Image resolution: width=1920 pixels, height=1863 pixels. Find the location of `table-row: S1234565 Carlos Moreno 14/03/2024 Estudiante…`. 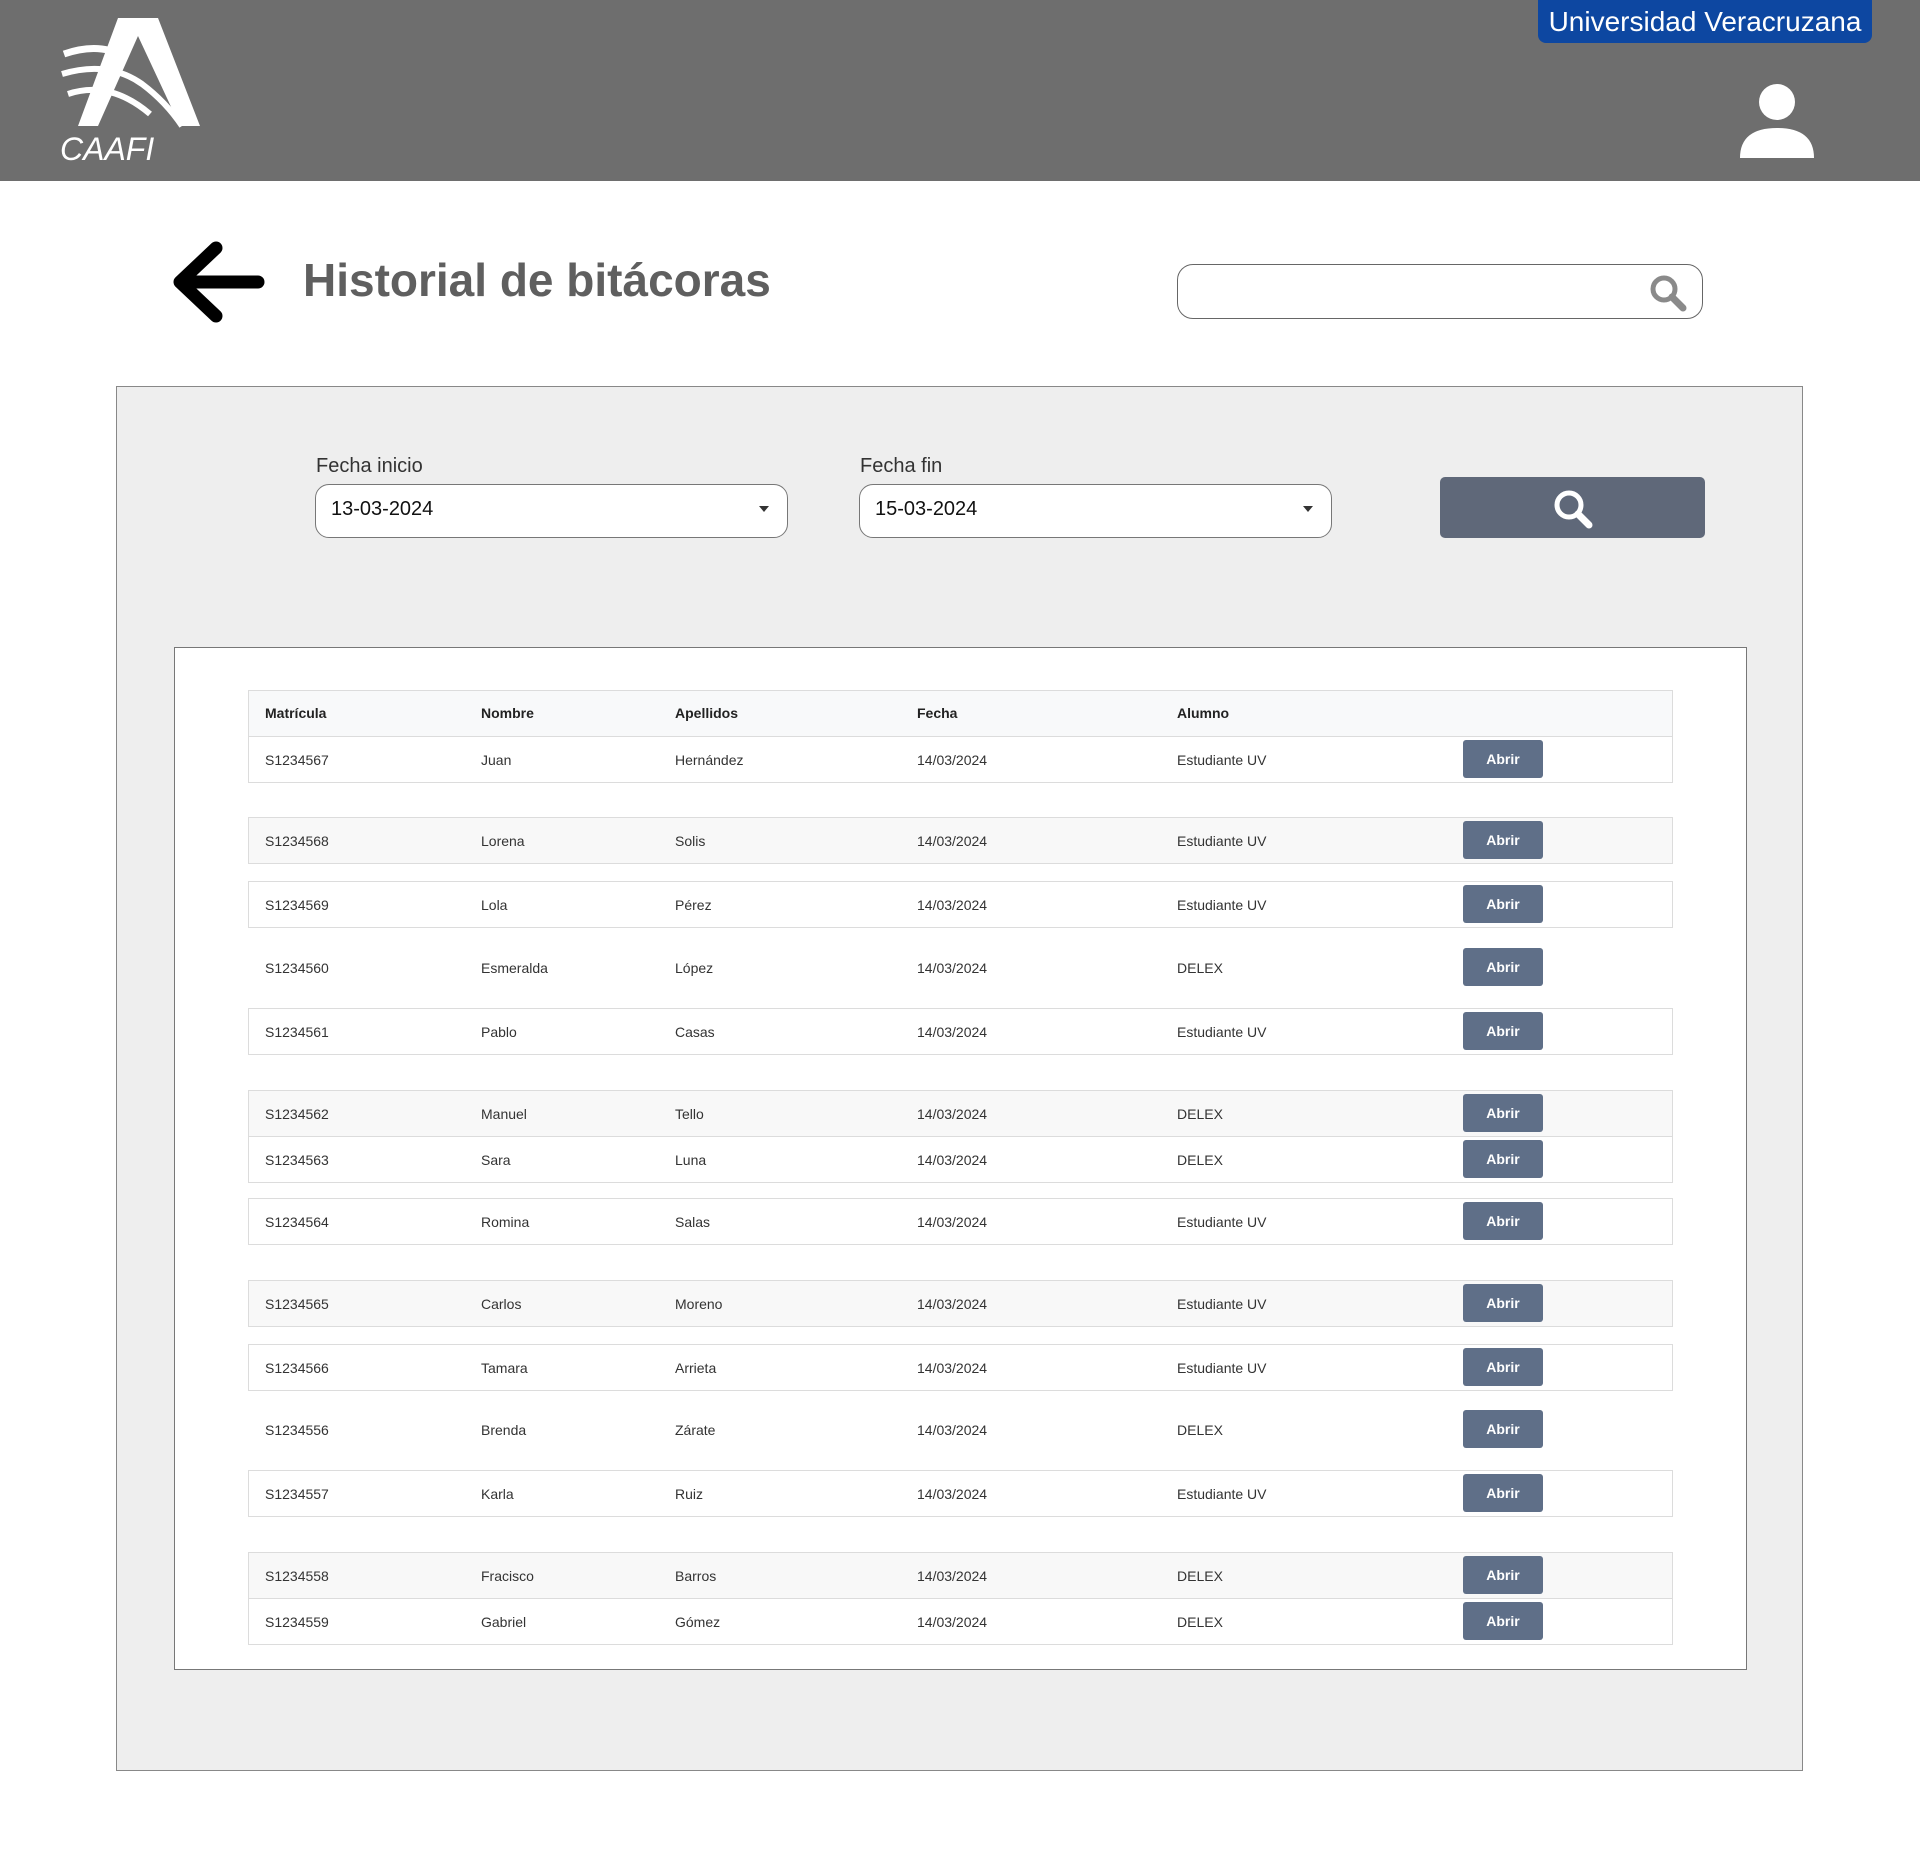

table-row: S1234565 Carlos Moreno 14/03/2024 Estudiante… is located at coordinates (960, 1303).